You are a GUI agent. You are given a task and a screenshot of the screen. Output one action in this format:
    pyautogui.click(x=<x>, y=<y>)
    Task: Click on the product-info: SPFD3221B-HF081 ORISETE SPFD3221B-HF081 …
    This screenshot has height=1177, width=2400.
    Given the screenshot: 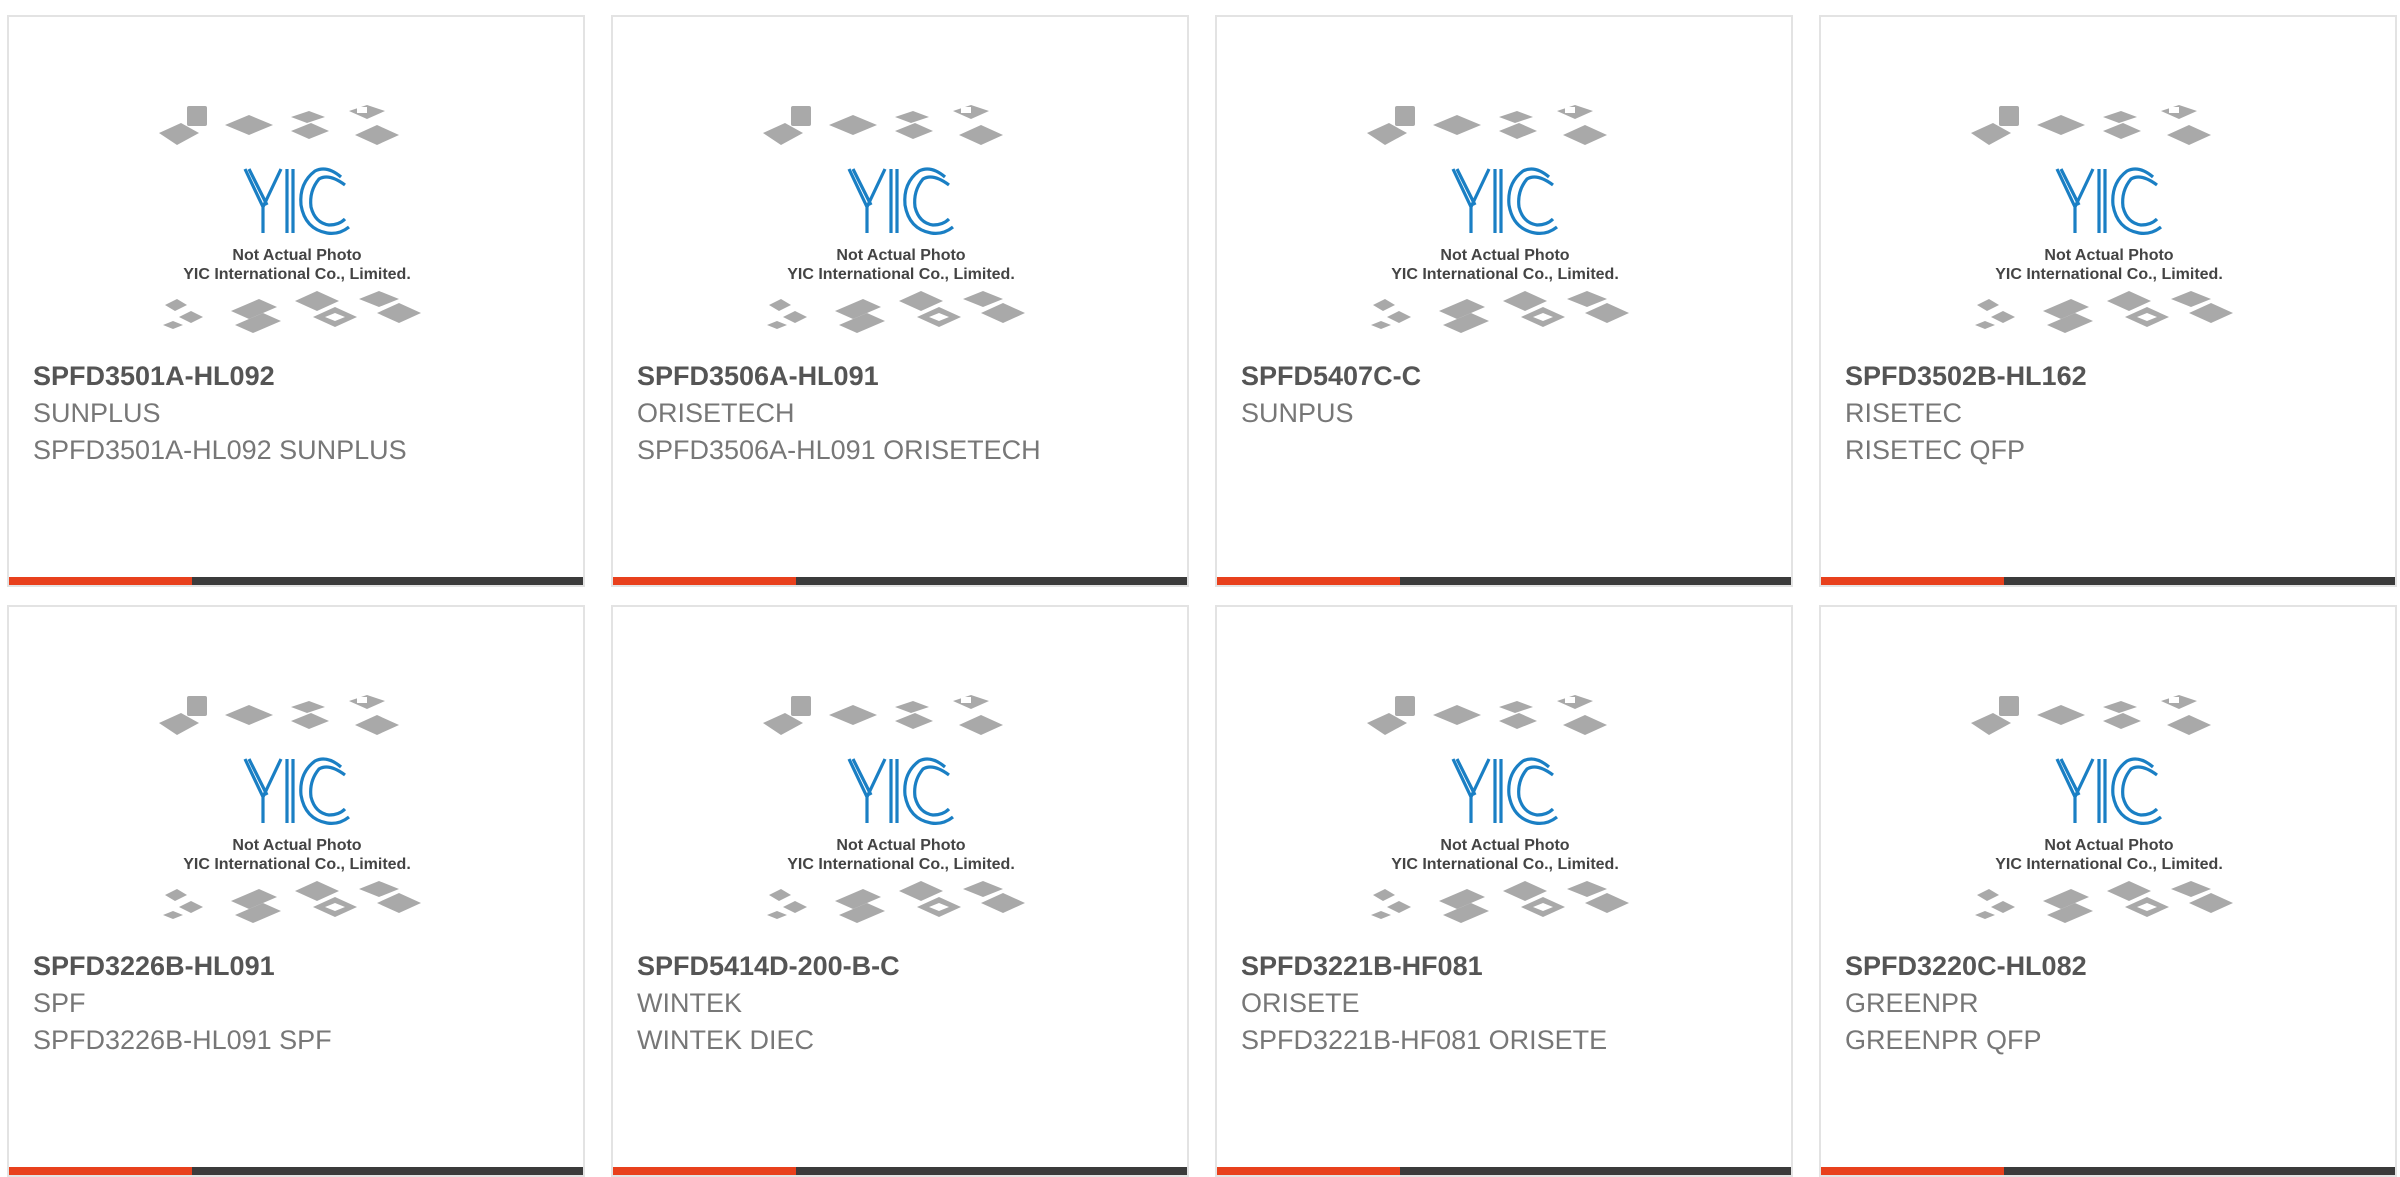 What is the action you would take?
    pyautogui.click(x=1511, y=1003)
    